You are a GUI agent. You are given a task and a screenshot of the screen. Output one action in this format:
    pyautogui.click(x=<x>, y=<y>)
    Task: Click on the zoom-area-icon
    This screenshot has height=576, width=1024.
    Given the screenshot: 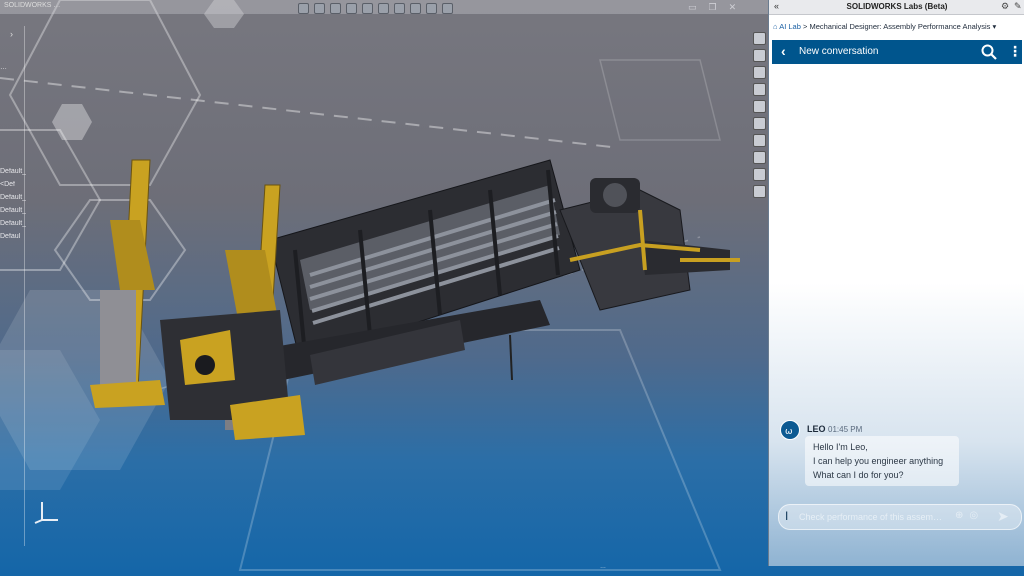 What is the action you would take?
    pyautogui.click(x=319, y=8)
    